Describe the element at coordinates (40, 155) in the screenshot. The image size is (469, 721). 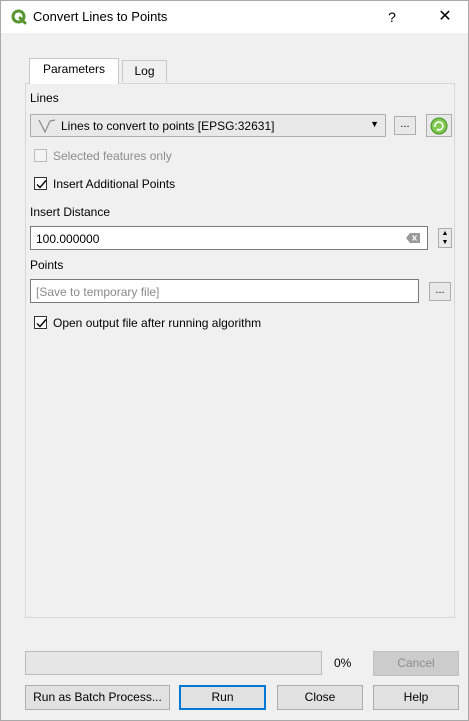
I see `selected-only-checkbox` at that location.